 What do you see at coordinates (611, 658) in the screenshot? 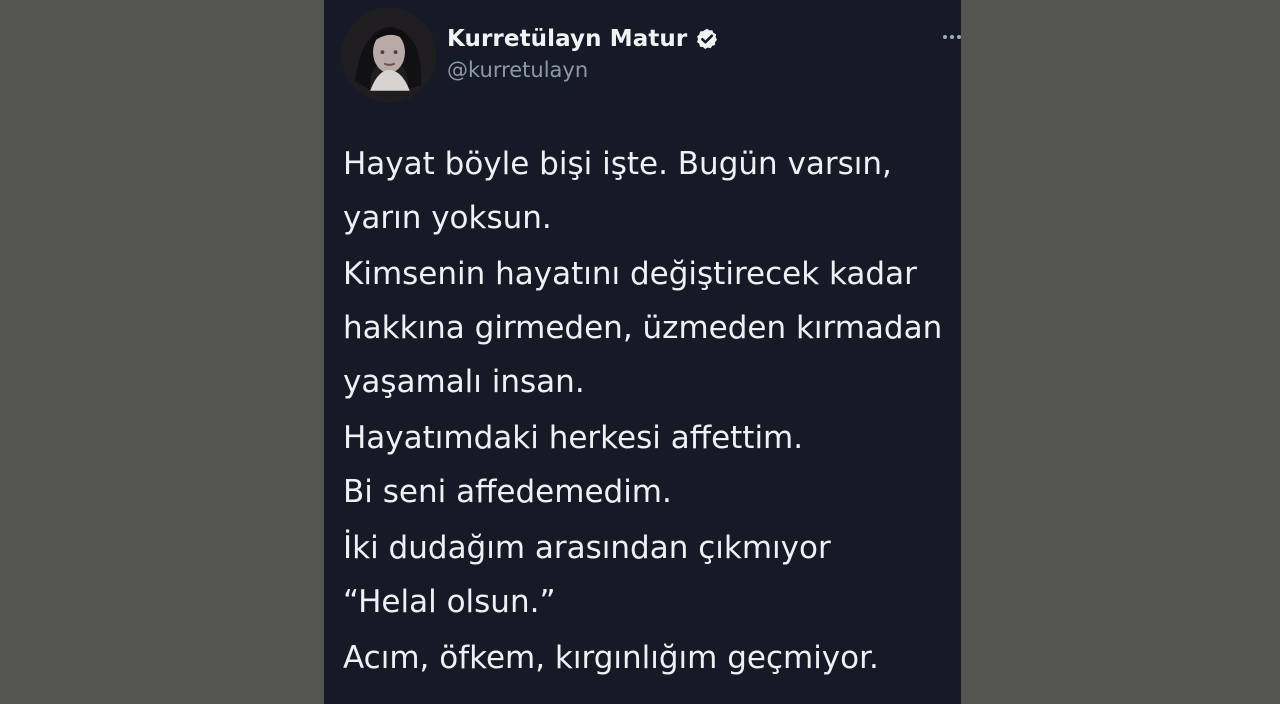
I see `tweet-line: Acım, öfkem, kırgınlığım geçmiyor.` at bounding box center [611, 658].